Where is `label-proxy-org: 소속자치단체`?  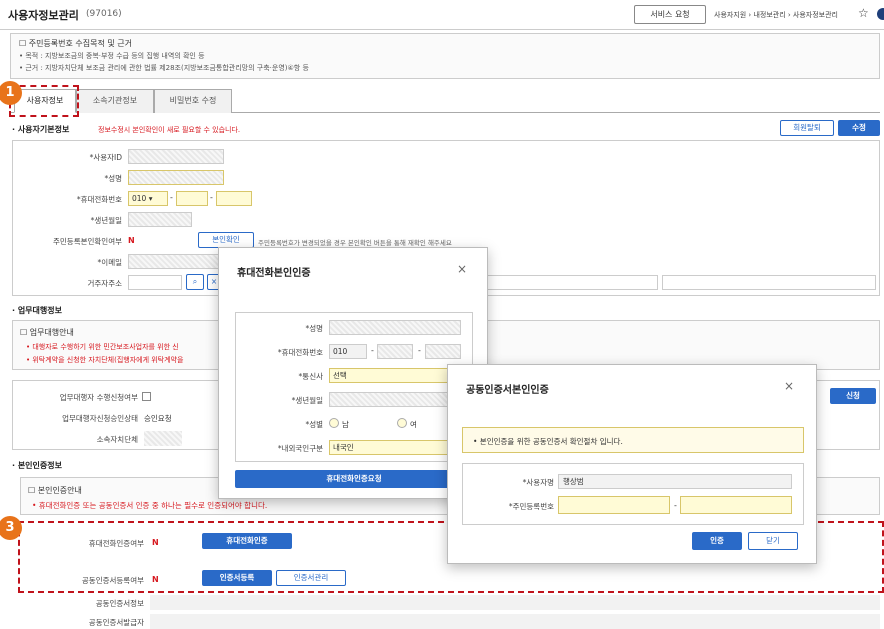 label-proxy-org: 소속자치단체 is located at coordinates (117, 439).